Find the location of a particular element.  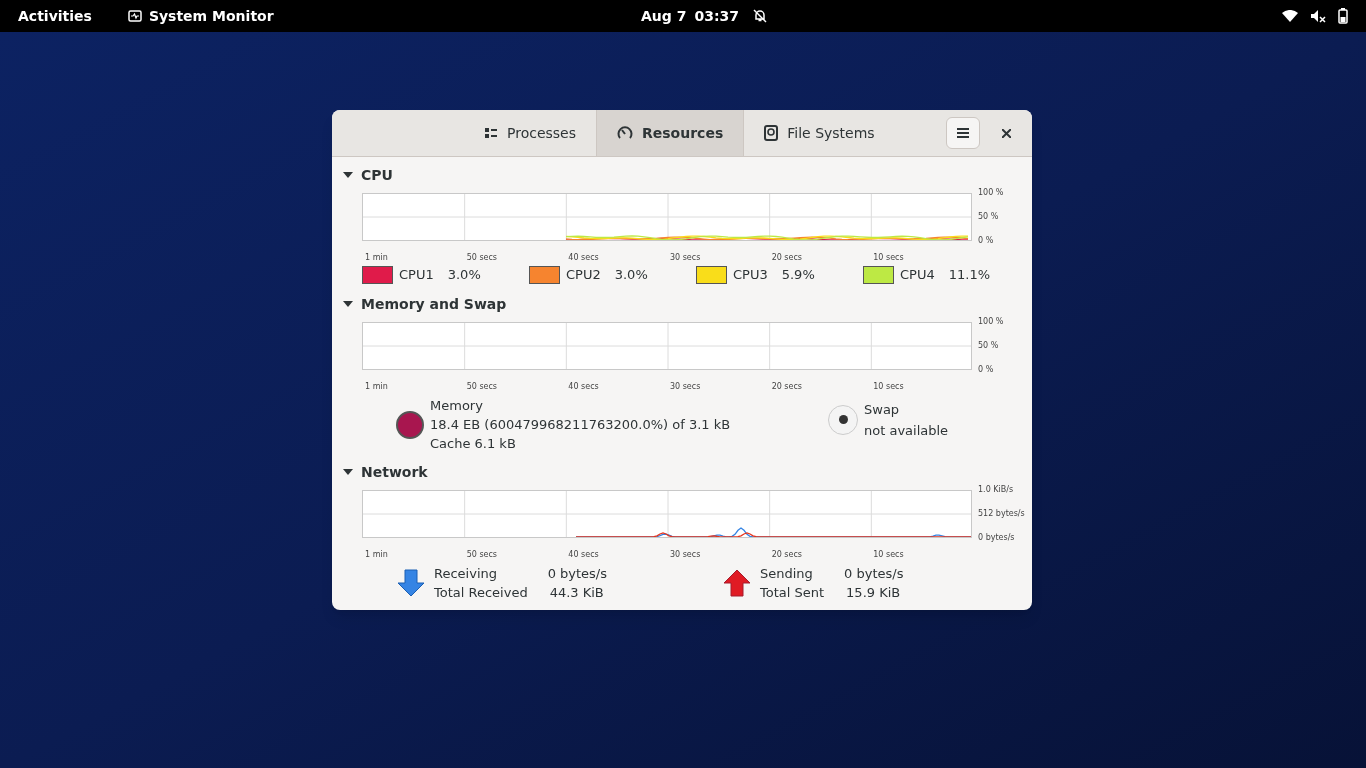

memory-usage: 18.4 EB (600479968211763200.0%) of 3.1 kB is located at coordinates (580, 425).